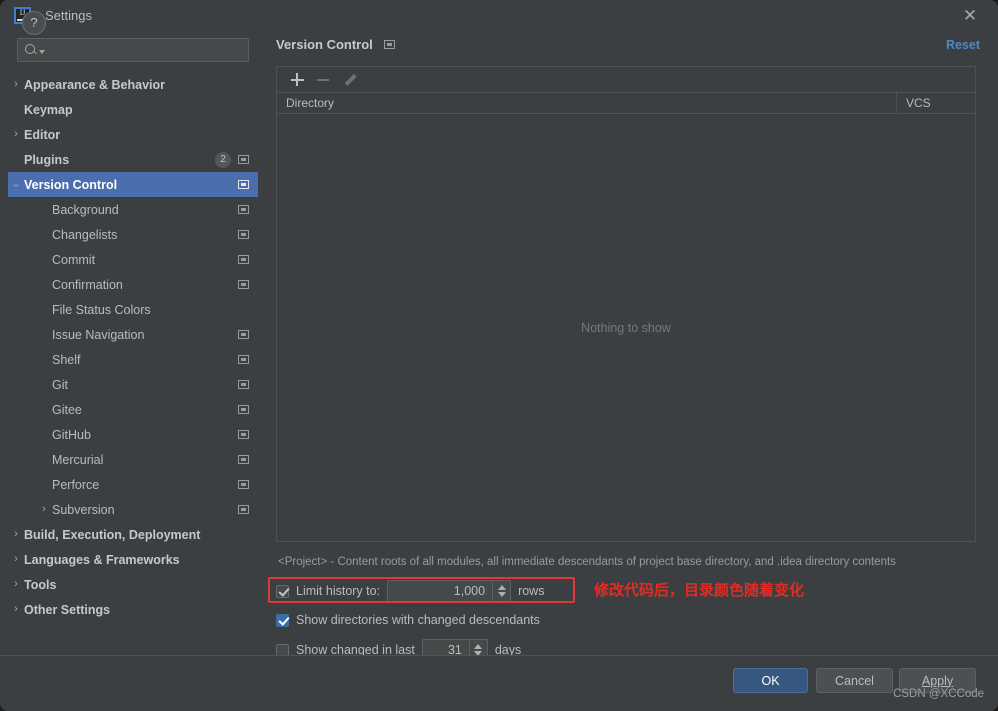 The width and height of the screenshot is (998, 711). I want to click on sidebar-item-gitee: Gitee, so click(133, 409).